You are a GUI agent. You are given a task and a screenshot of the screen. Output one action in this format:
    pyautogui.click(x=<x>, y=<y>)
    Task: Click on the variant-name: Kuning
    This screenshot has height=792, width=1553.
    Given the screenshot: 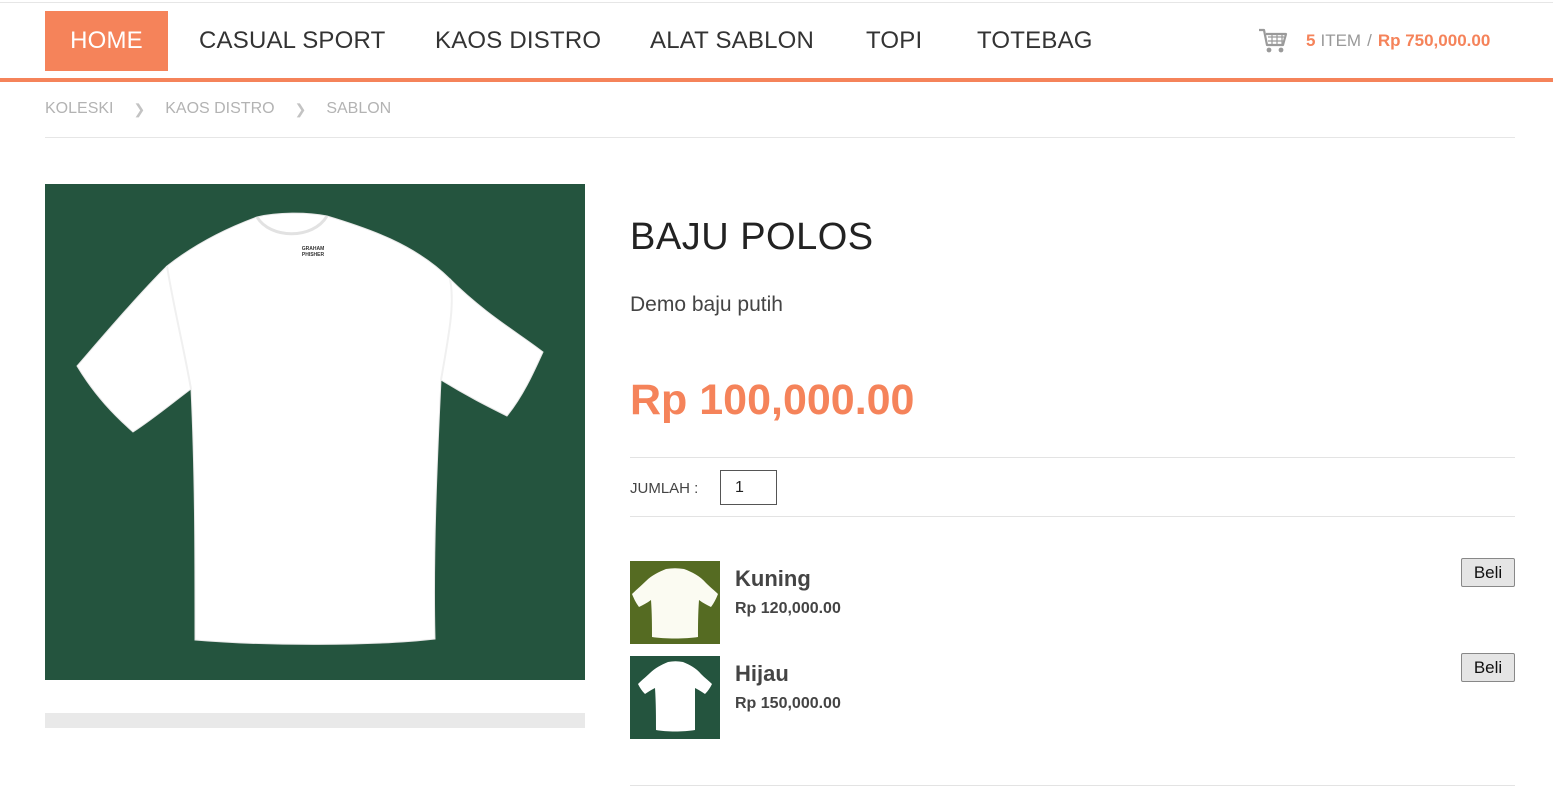 What is the action you would take?
    pyautogui.click(x=773, y=578)
    